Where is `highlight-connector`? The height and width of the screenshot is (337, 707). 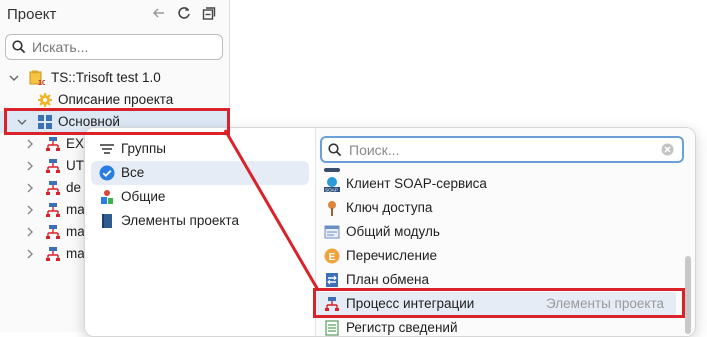 highlight-connector is located at coordinates (271, 210).